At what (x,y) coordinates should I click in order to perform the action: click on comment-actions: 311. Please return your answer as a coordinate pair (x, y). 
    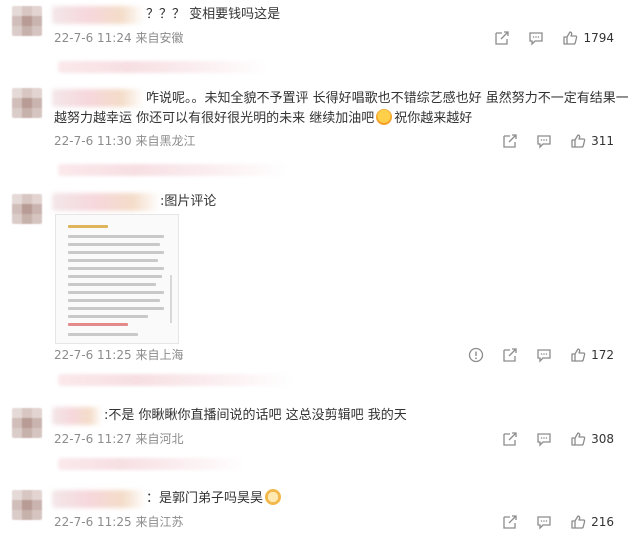
    Looking at the image, I should click on (549, 141).